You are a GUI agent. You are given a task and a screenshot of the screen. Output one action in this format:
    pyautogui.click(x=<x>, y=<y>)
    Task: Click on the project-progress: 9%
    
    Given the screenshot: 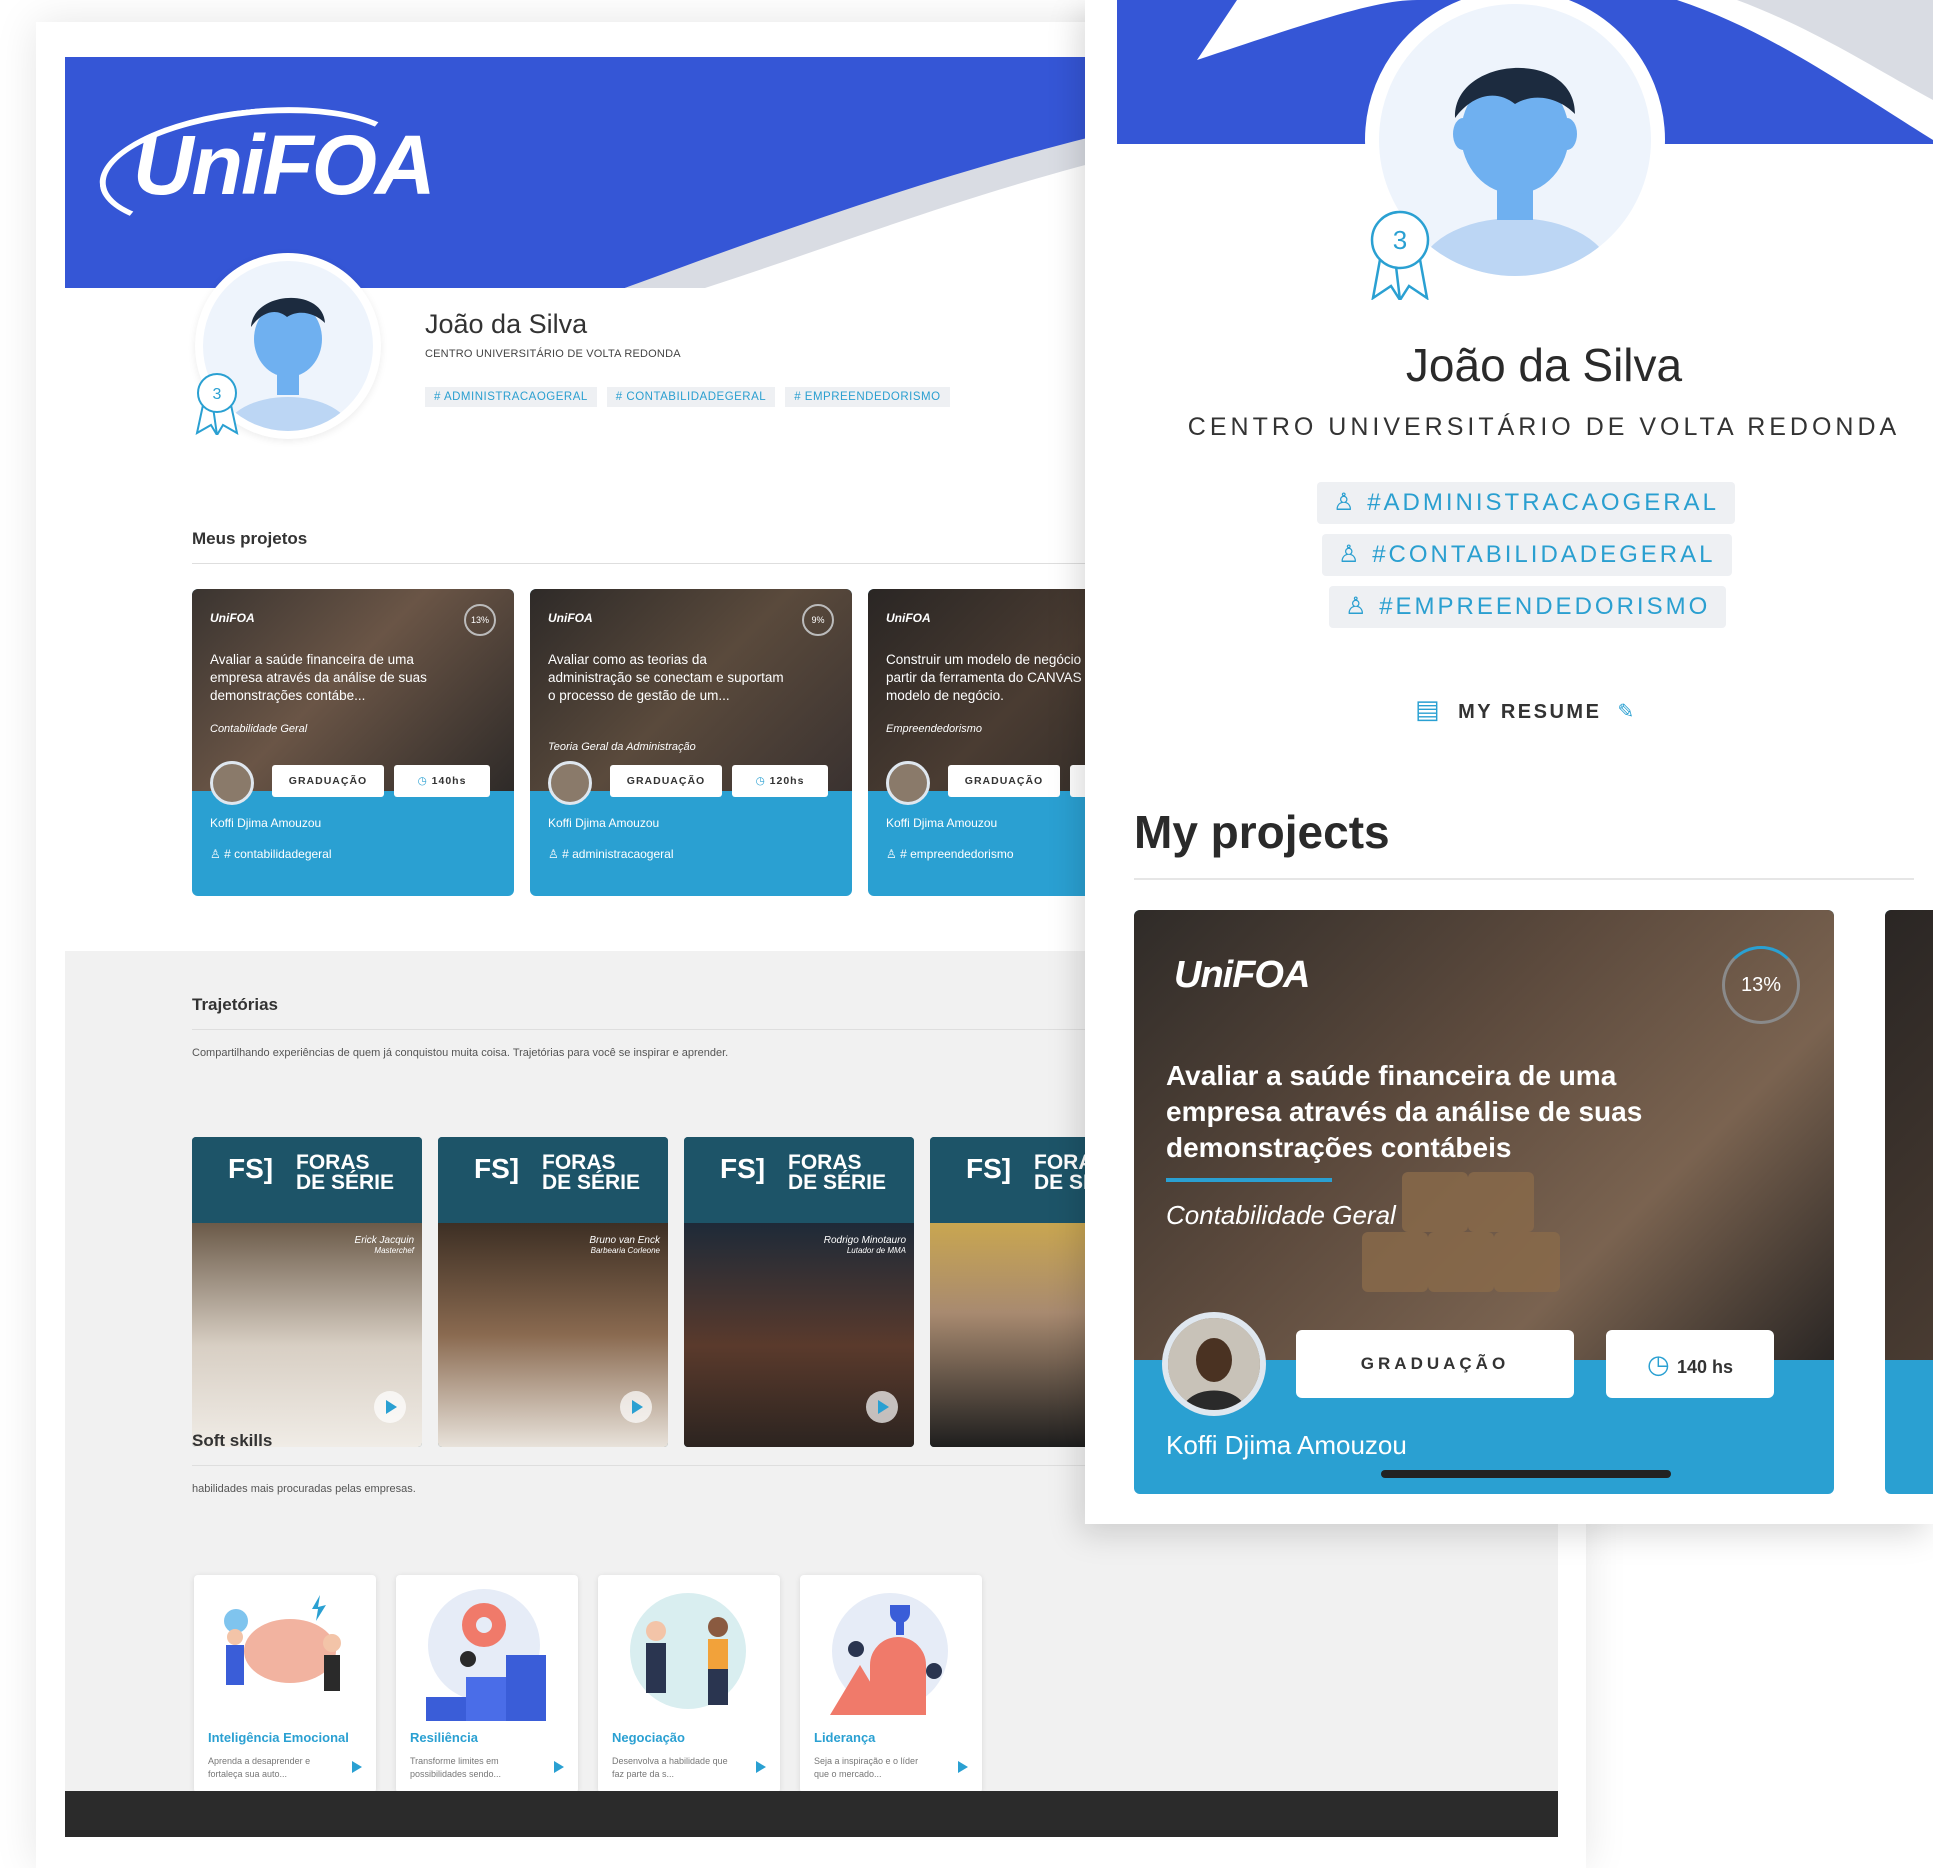 What is the action you would take?
    pyautogui.click(x=818, y=620)
    